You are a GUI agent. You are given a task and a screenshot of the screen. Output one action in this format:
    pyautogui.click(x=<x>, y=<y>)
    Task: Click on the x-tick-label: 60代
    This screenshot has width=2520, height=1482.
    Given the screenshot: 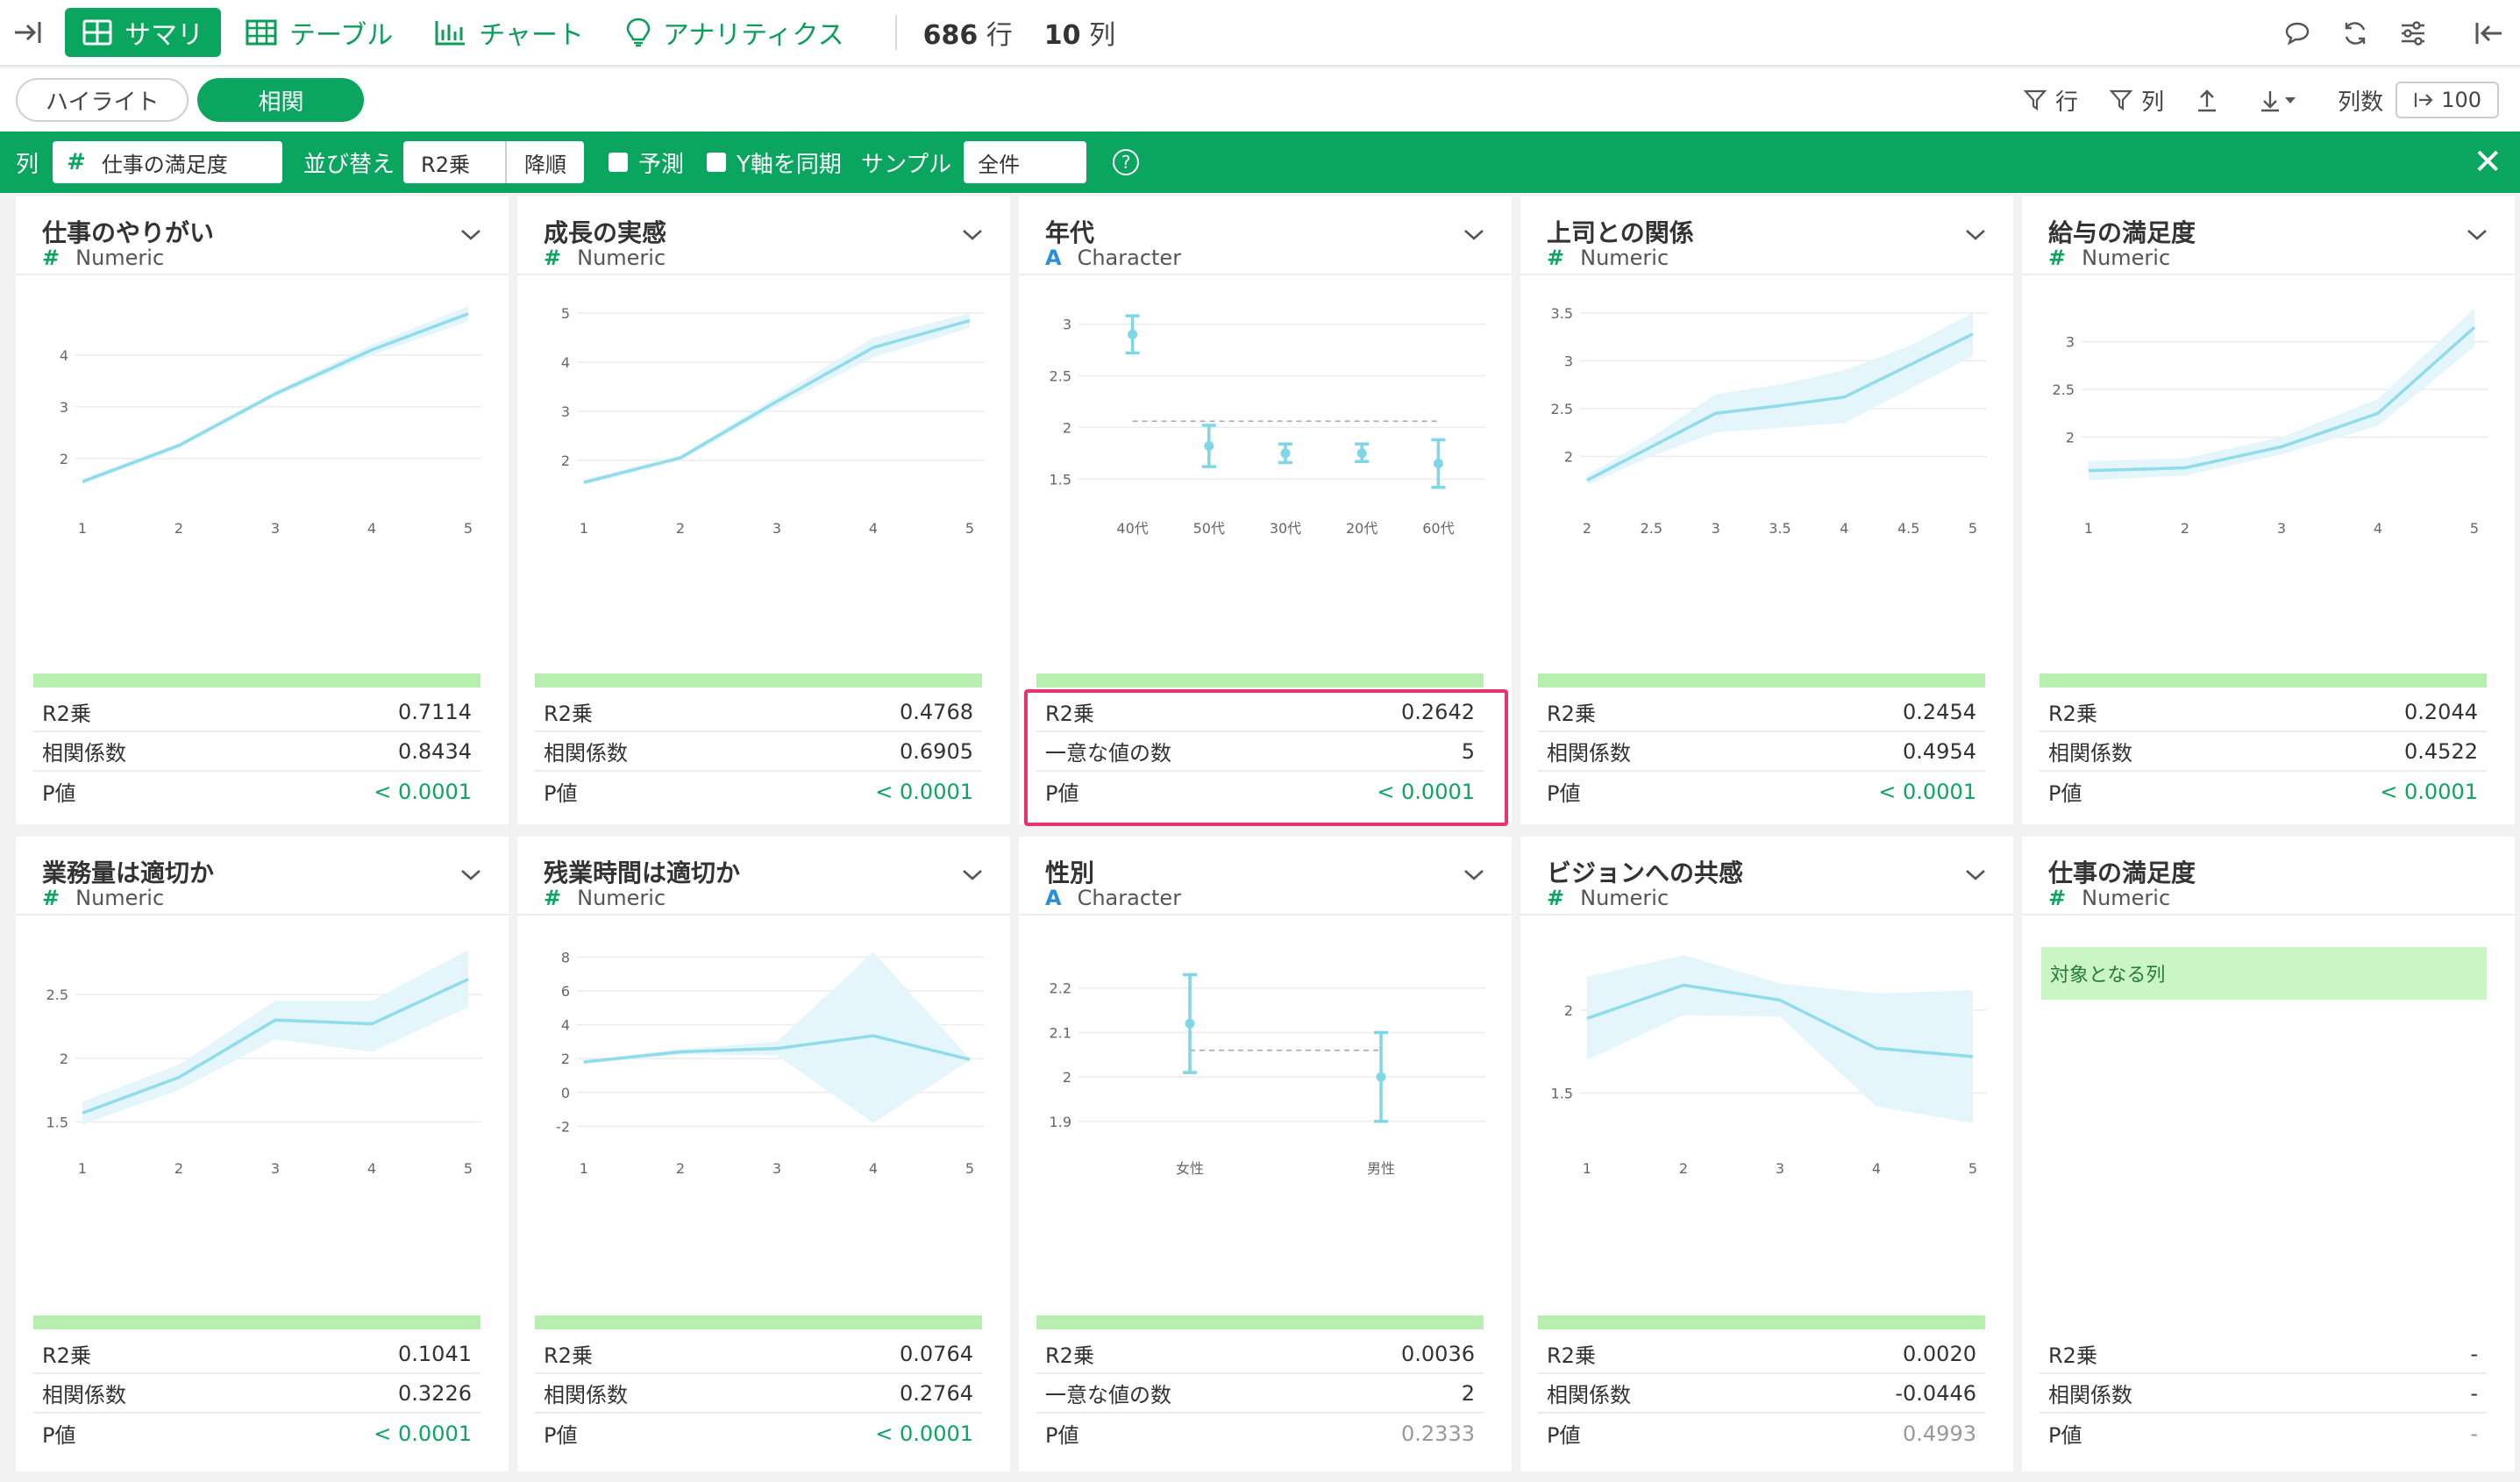 What is the action you would take?
    pyautogui.click(x=1438, y=528)
    